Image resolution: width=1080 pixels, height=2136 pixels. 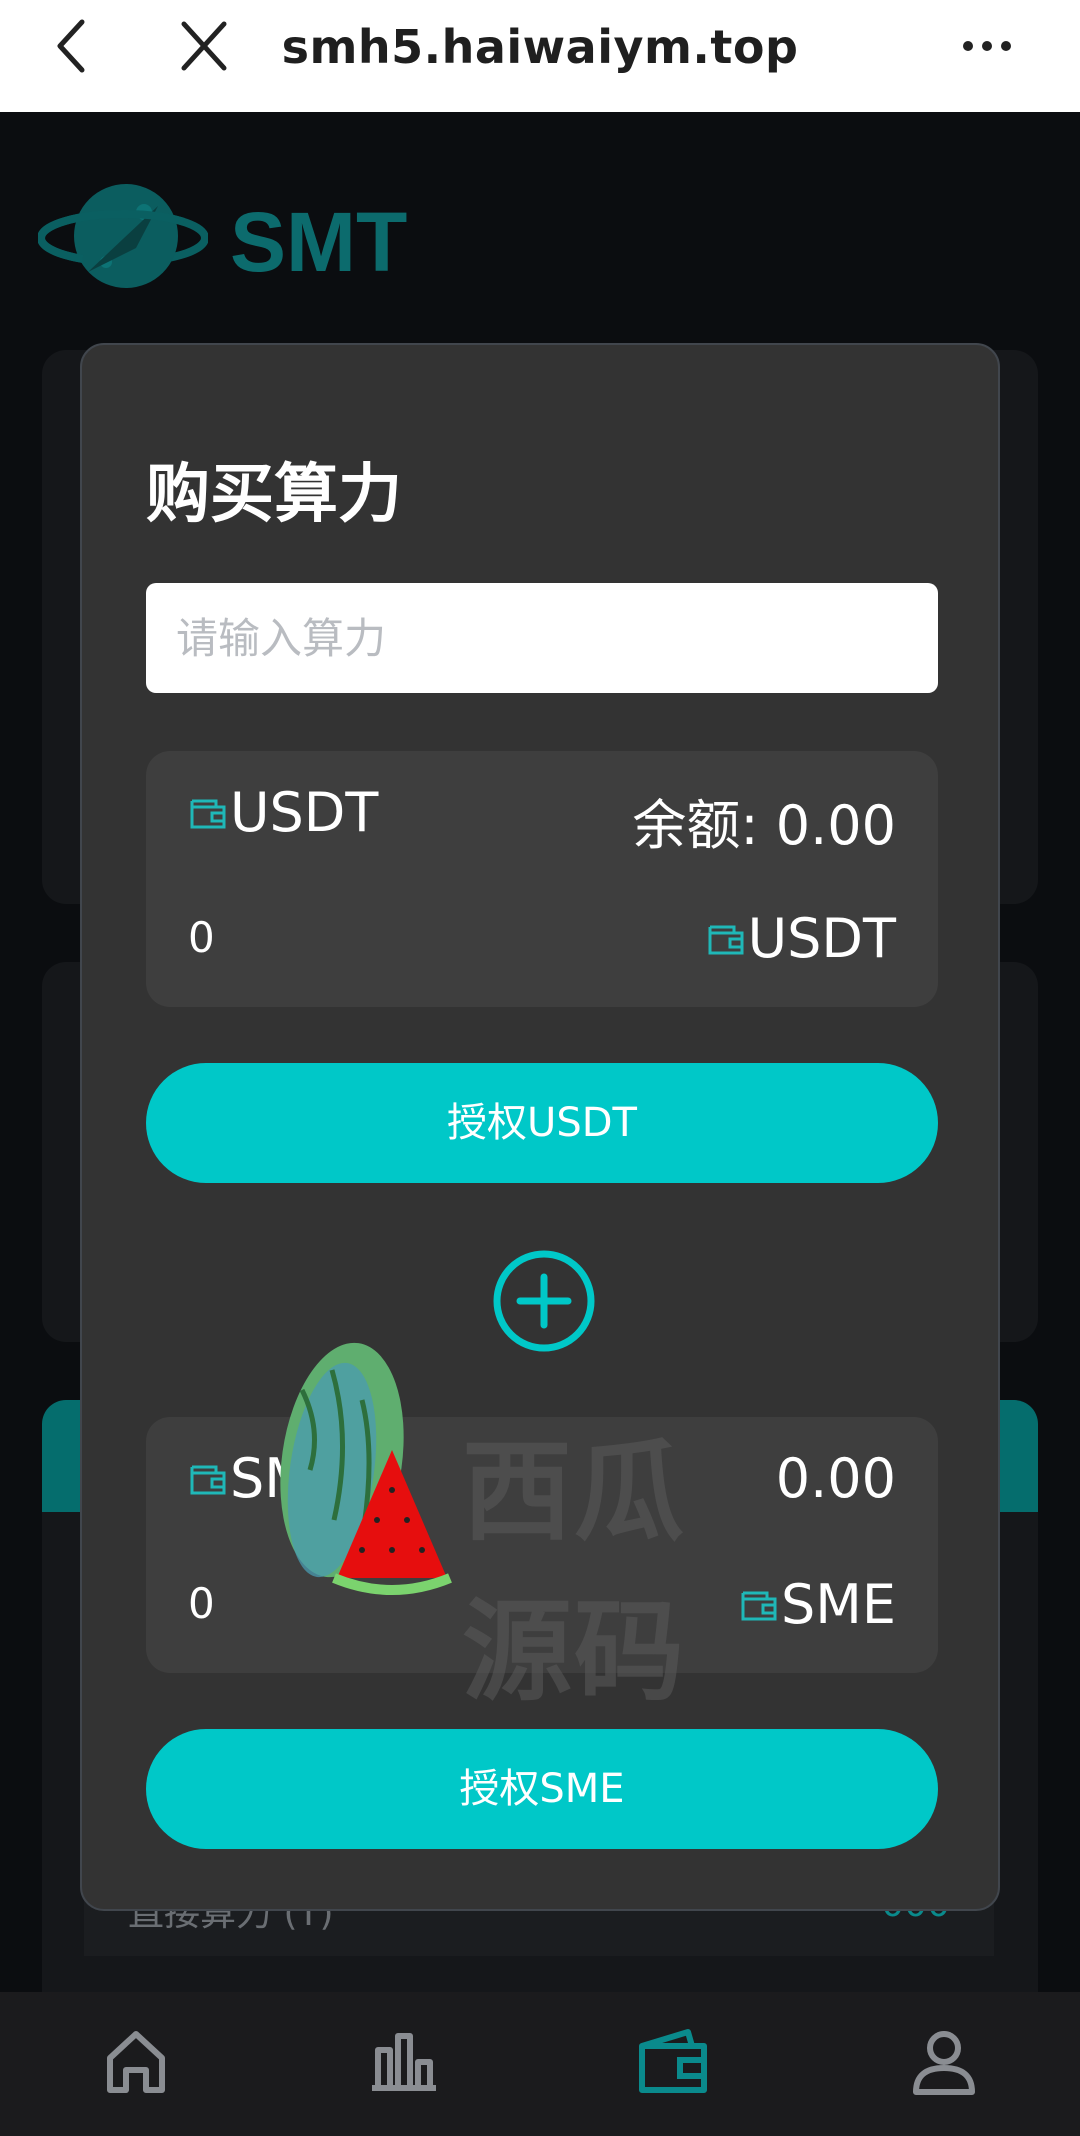 I want to click on usdt-unit: USDT, so click(x=821, y=938).